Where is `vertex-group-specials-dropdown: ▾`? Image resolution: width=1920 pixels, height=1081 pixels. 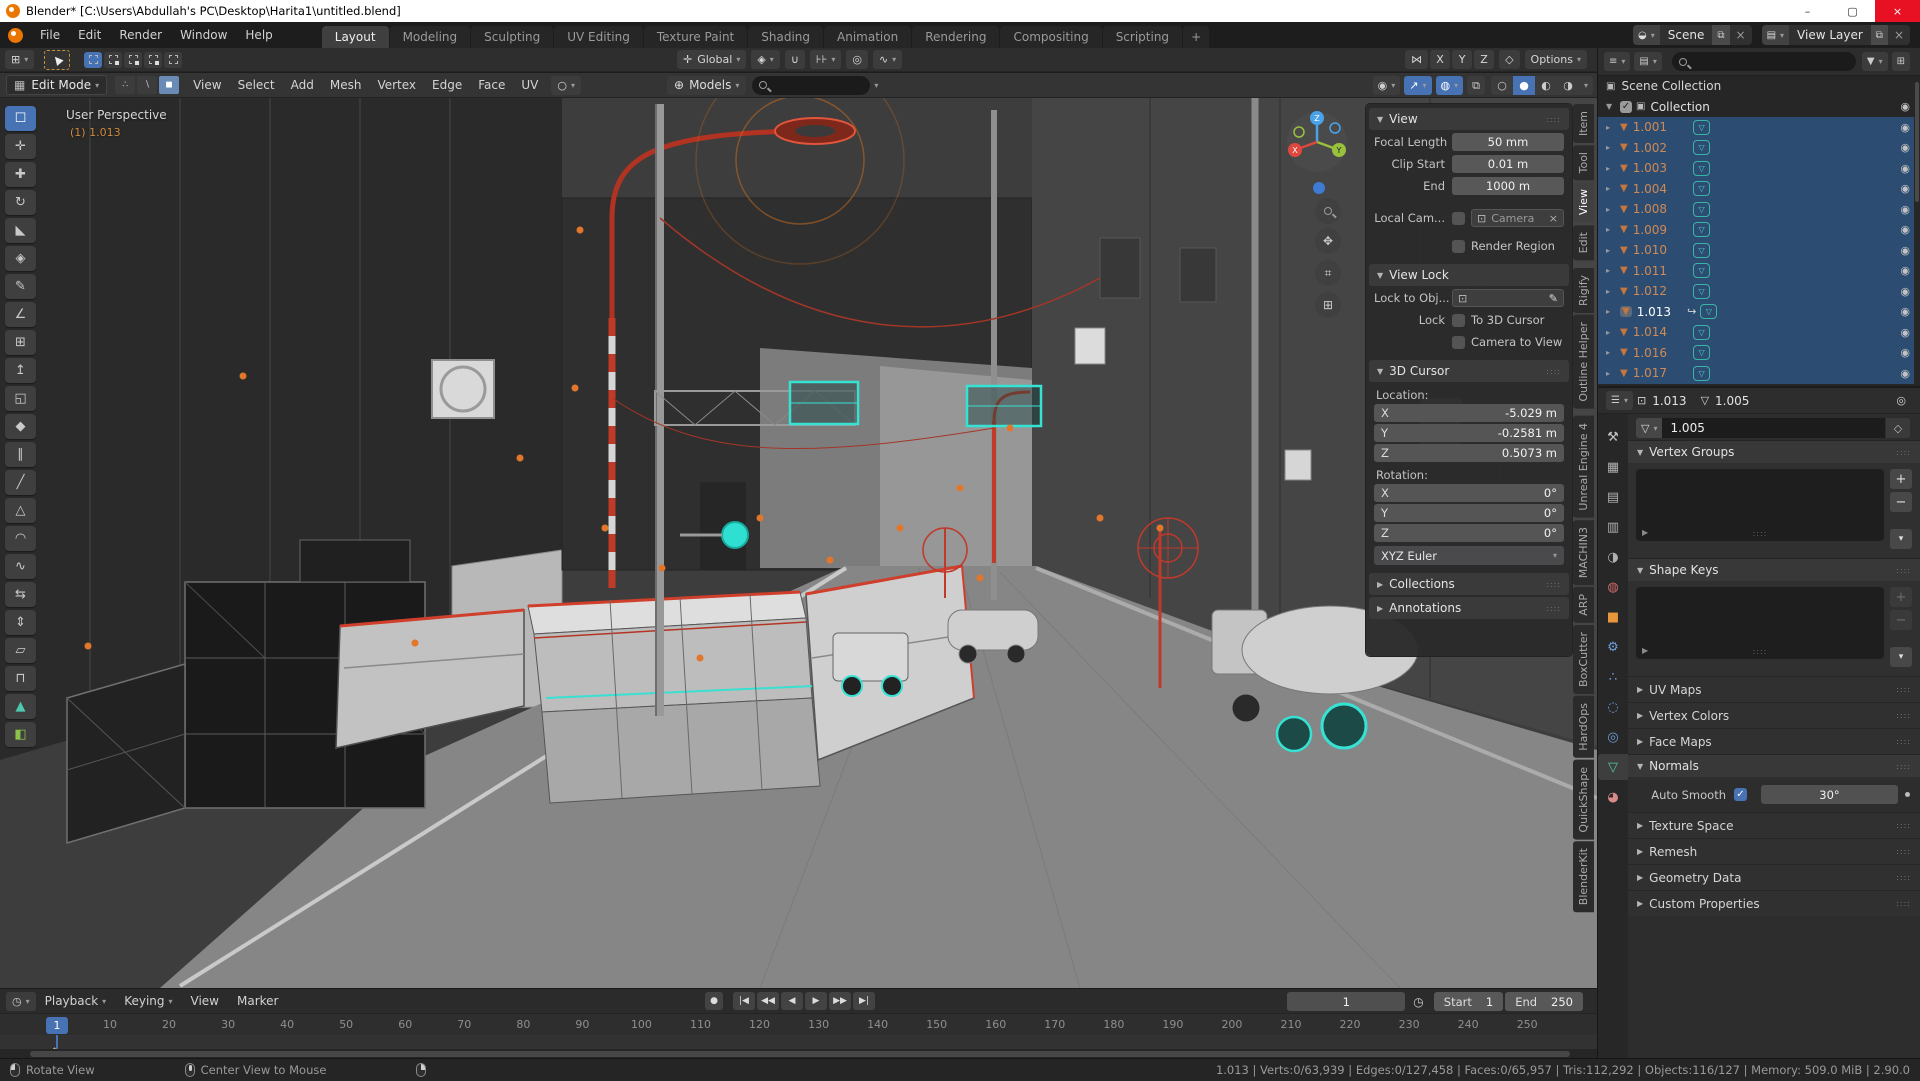
vertex-group-specials-dropdown: ▾ is located at coordinates (1901, 539).